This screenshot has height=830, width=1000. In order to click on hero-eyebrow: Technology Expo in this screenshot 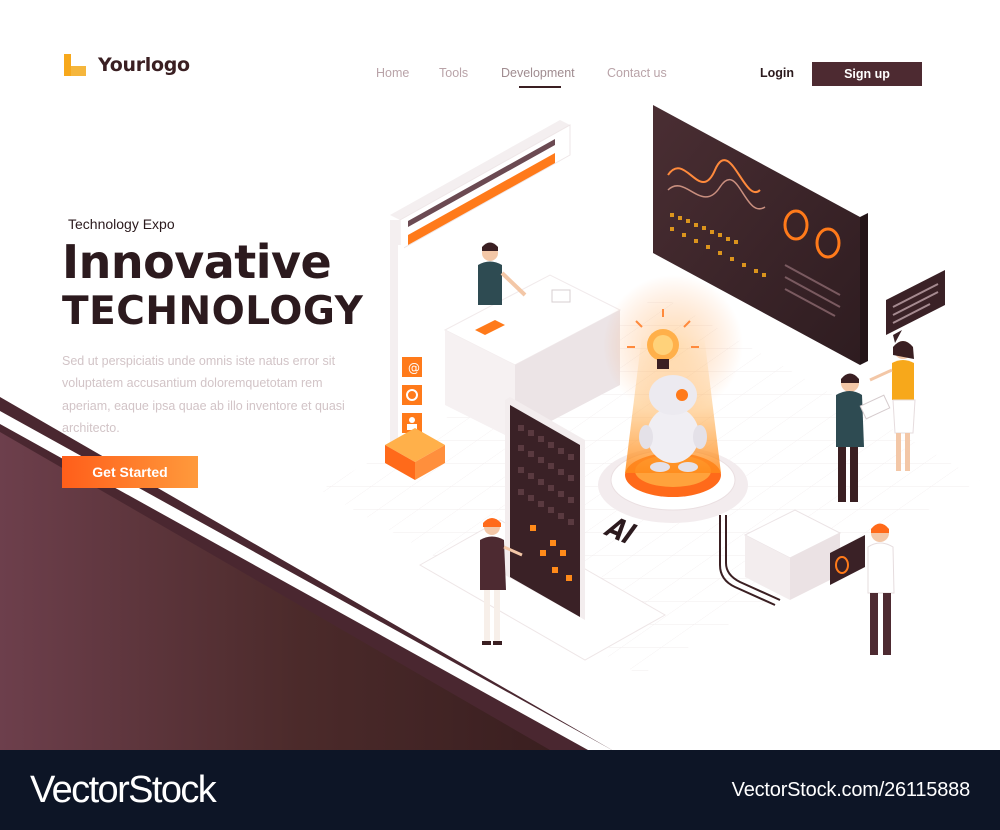, I will do `click(121, 224)`.